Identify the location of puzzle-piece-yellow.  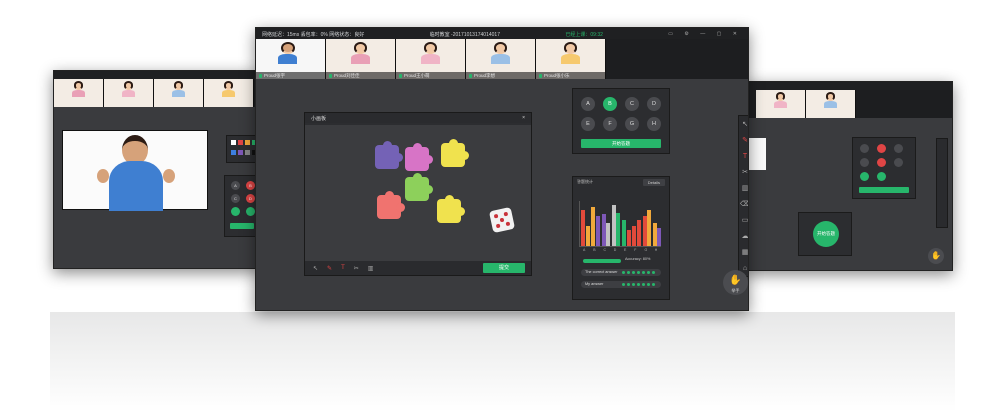
(455, 153).